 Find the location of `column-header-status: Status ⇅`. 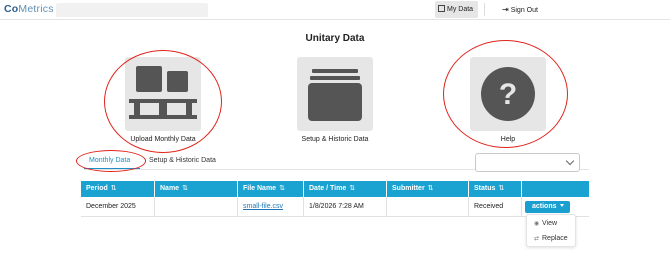

column-header-status: Status ⇅ is located at coordinates (495, 189).